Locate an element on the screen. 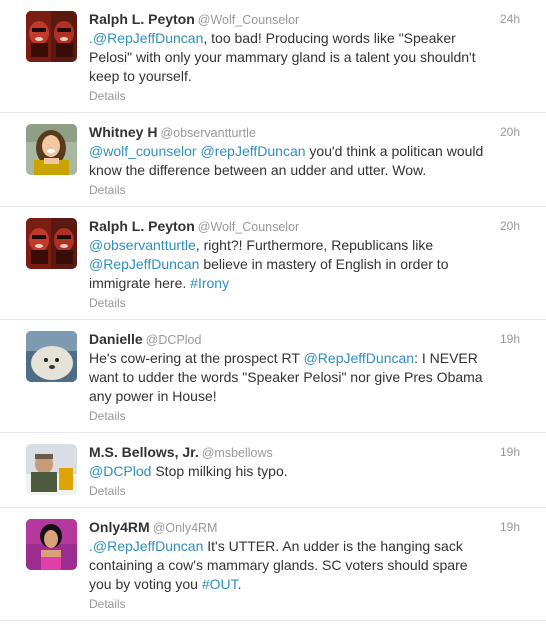 The height and width of the screenshot is (636, 546). mention-link: @DCPlod is located at coordinates (120, 471).